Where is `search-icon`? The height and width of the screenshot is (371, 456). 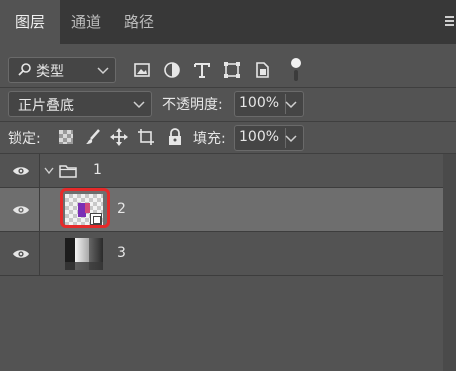 search-icon is located at coordinates (24, 69).